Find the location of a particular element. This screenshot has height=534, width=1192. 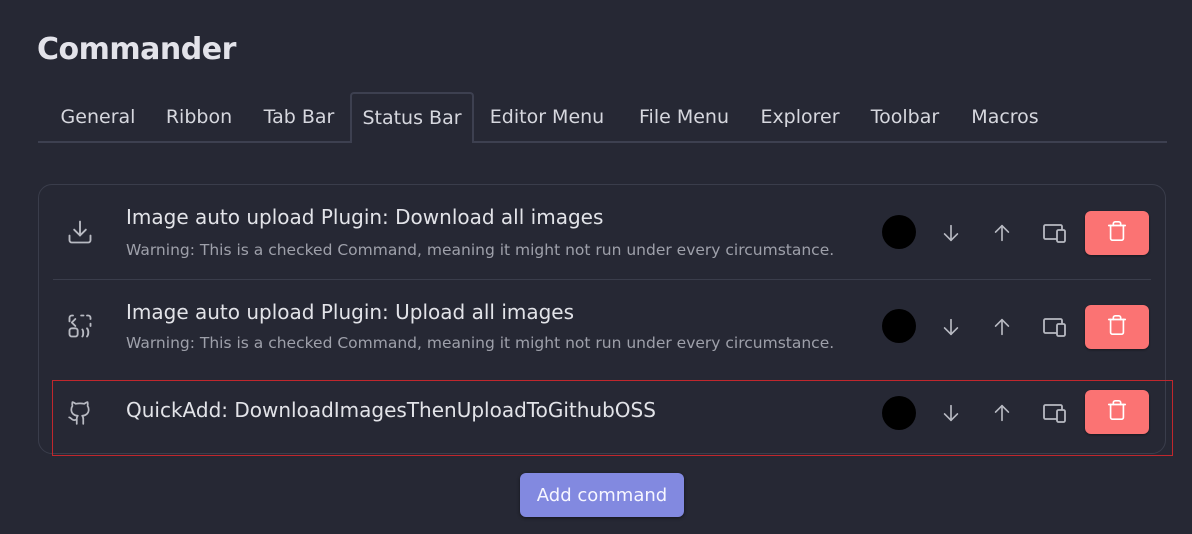

tab-editor-menu: Editor Menu is located at coordinates (547, 116).